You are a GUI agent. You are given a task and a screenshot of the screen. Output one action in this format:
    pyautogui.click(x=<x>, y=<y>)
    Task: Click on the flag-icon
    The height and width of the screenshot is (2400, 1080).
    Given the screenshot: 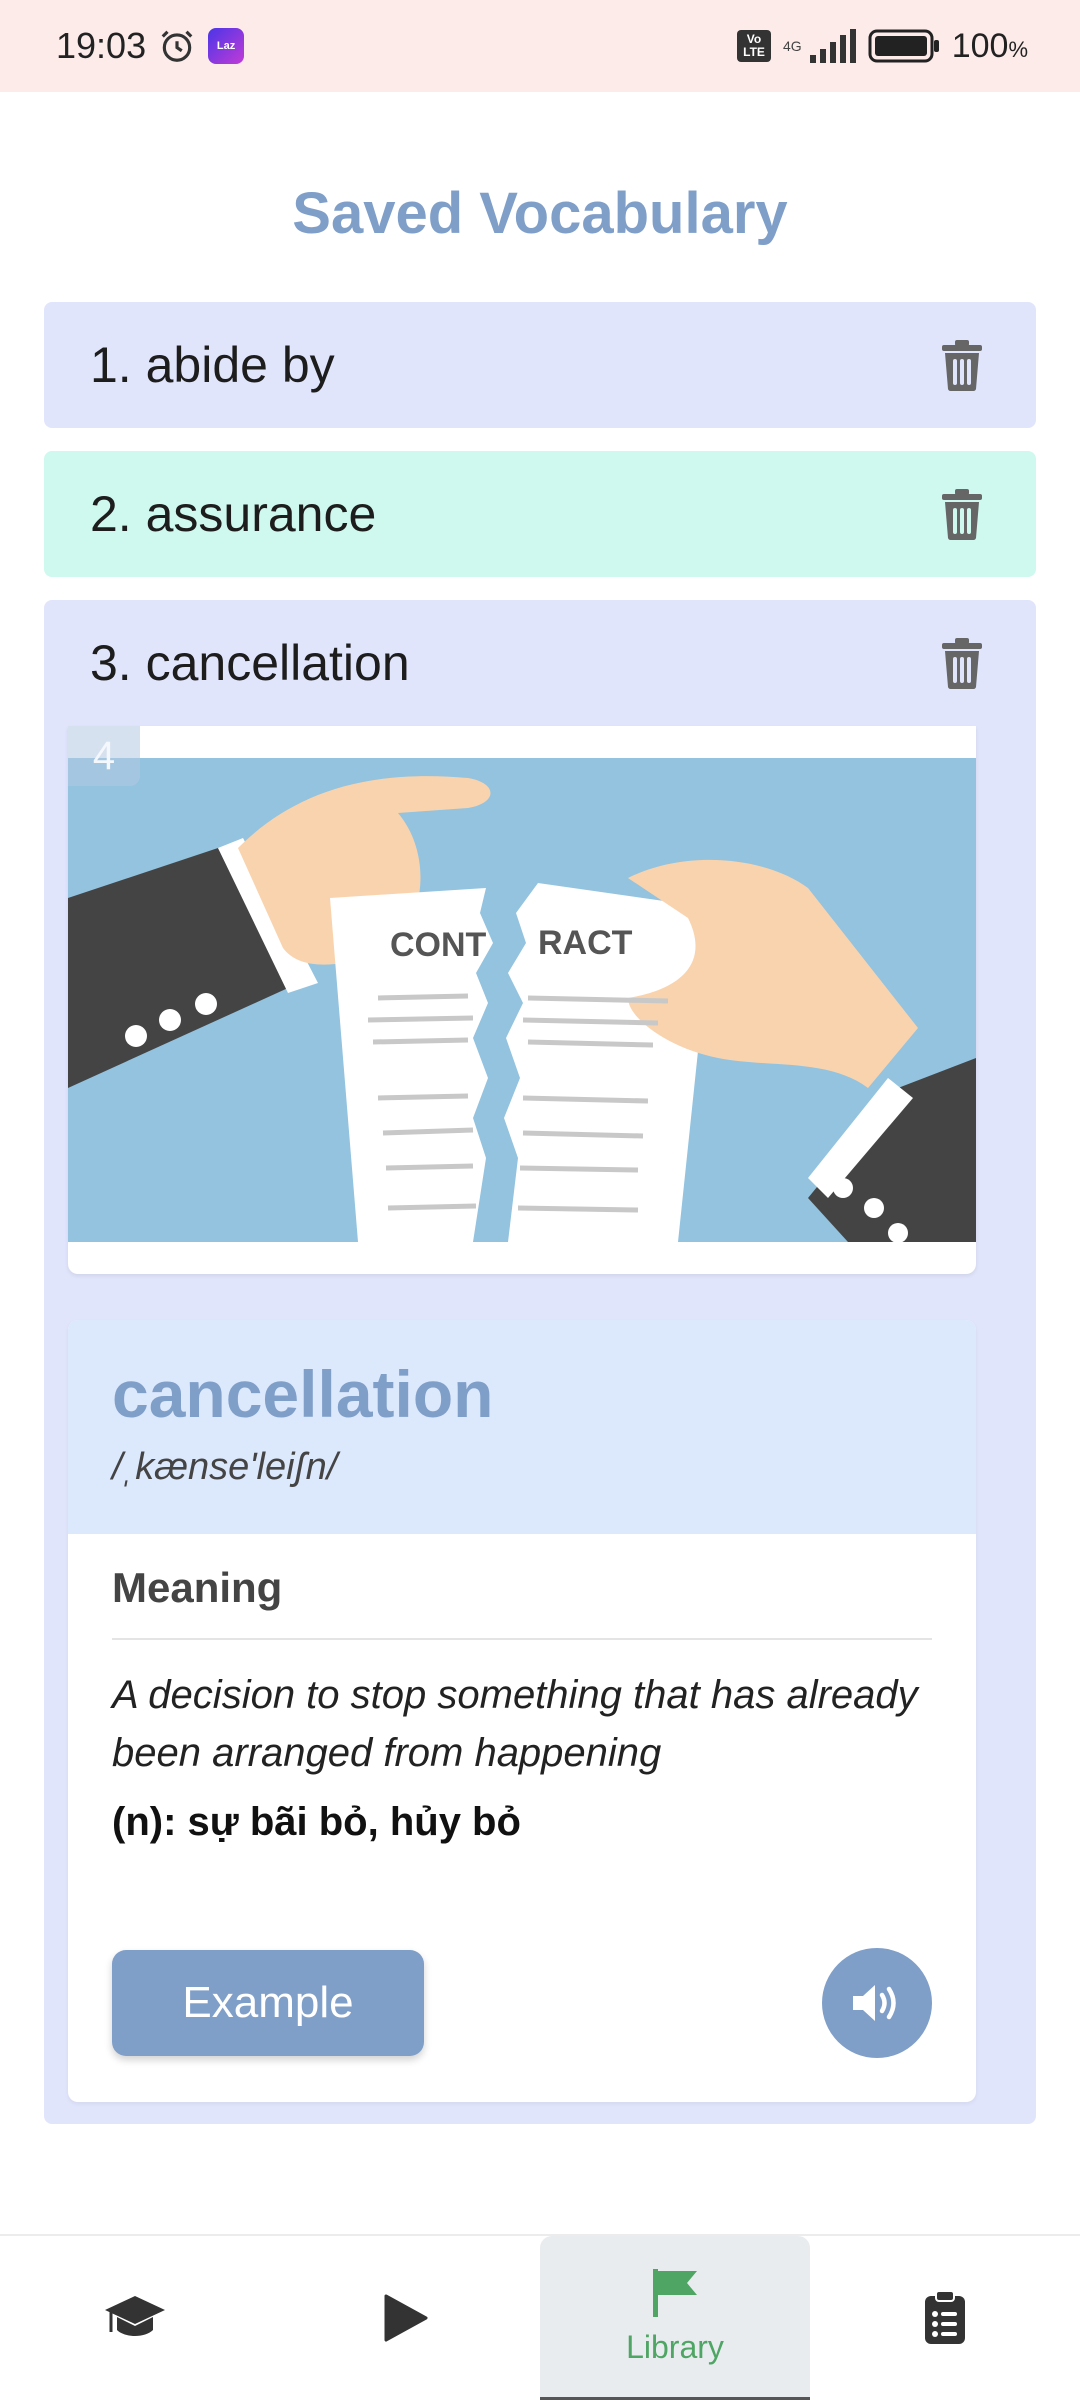 What is the action you would take?
    pyautogui.click(x=675, y=2293)
    